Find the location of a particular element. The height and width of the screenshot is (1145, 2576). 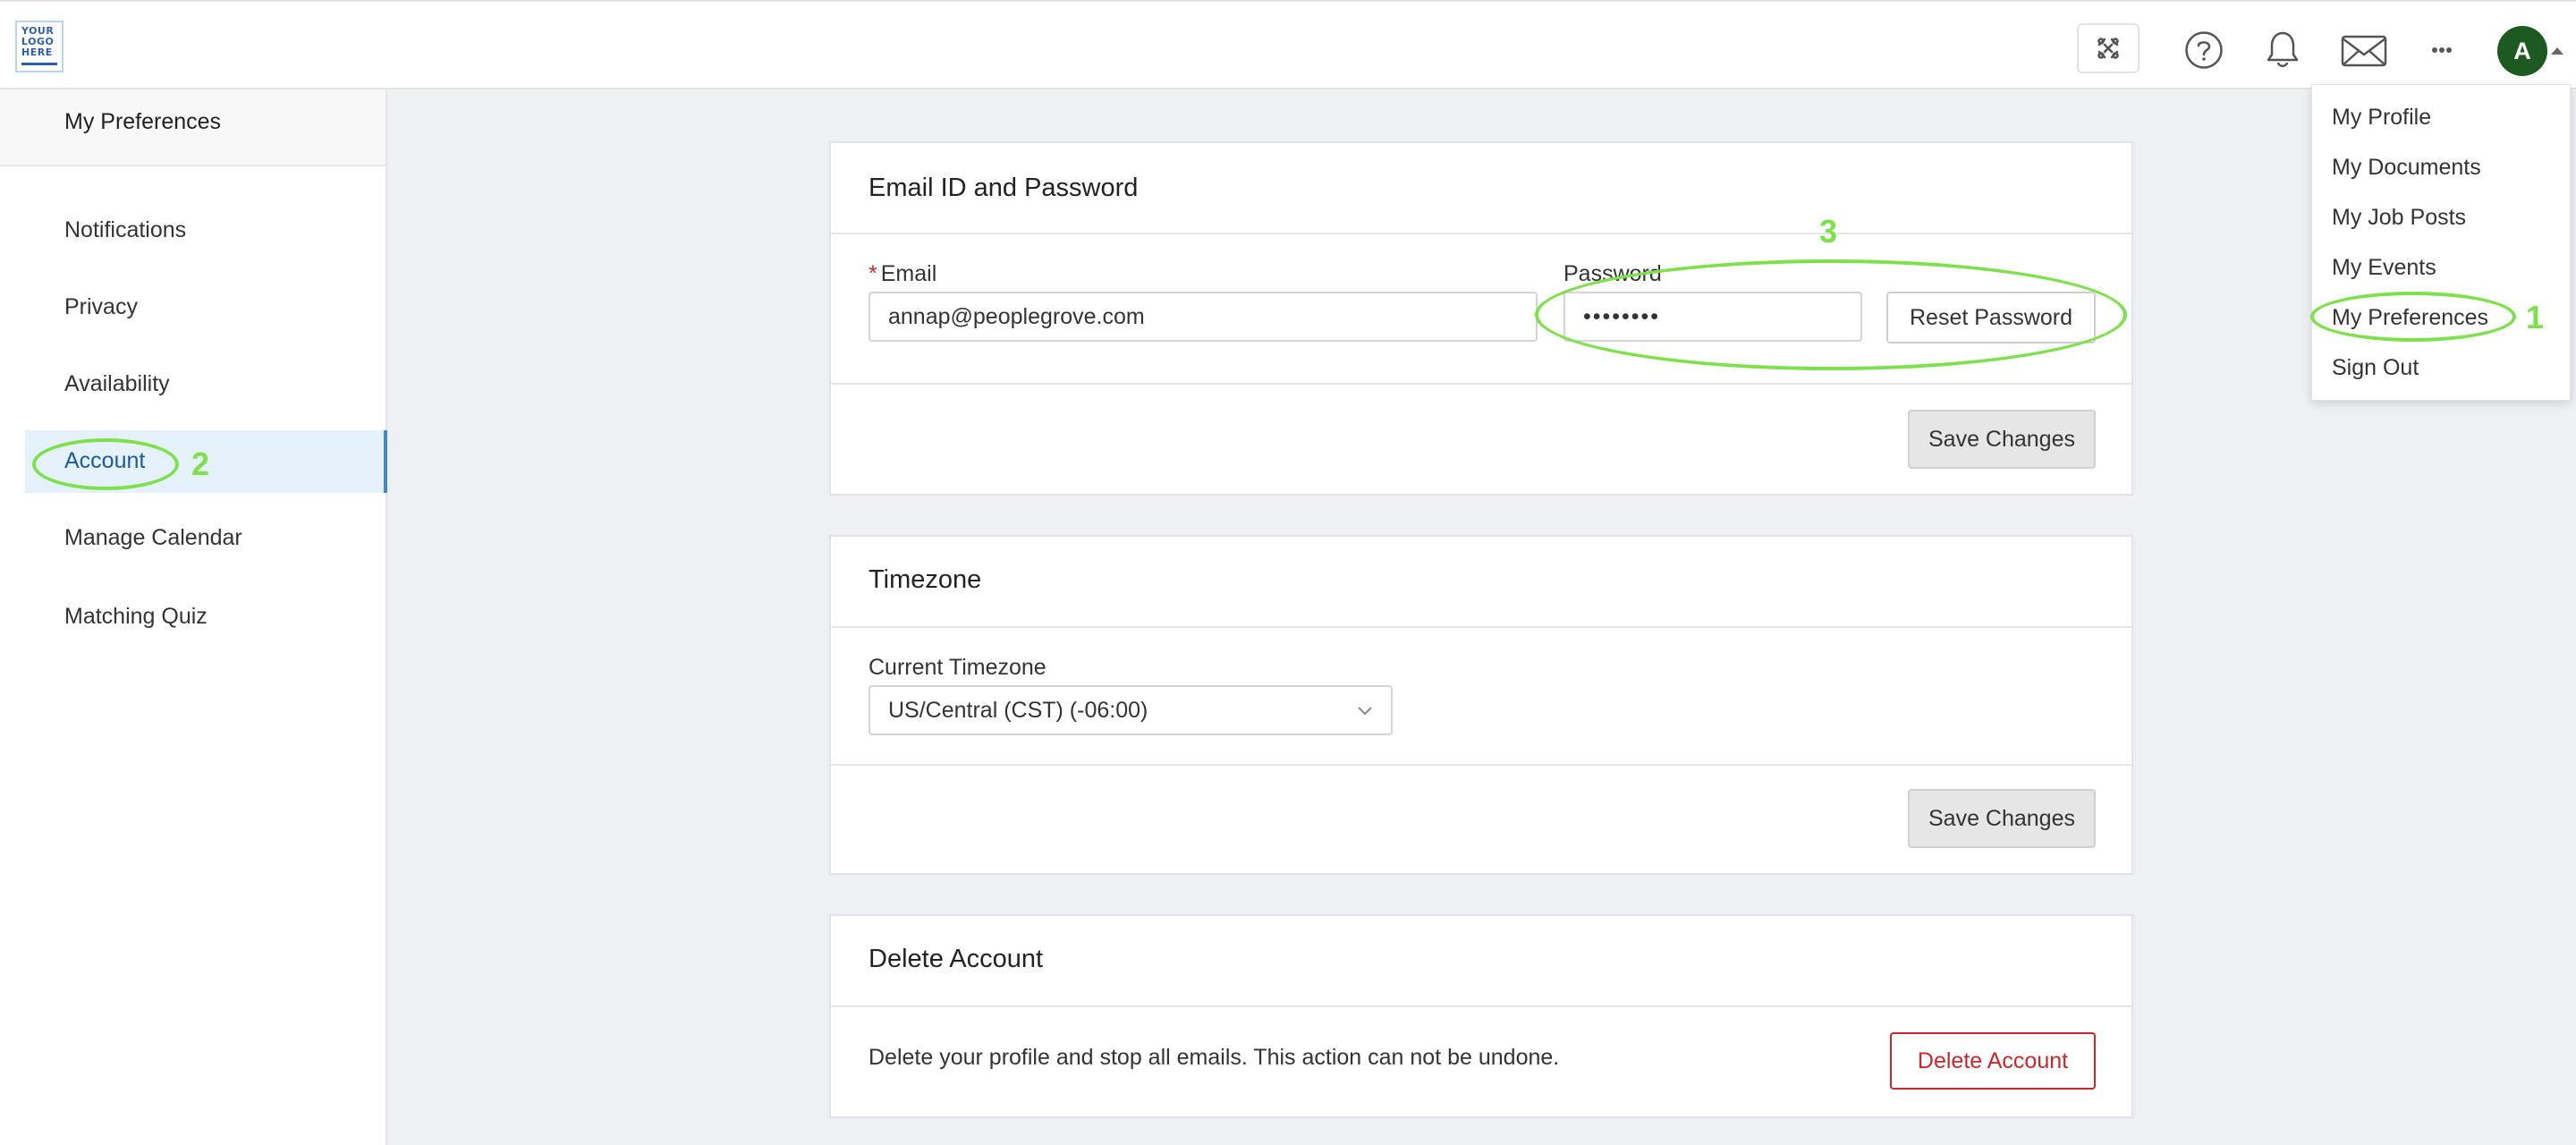

sidebar-item-label: Manage Calendar is located at coordinates (153, 537).